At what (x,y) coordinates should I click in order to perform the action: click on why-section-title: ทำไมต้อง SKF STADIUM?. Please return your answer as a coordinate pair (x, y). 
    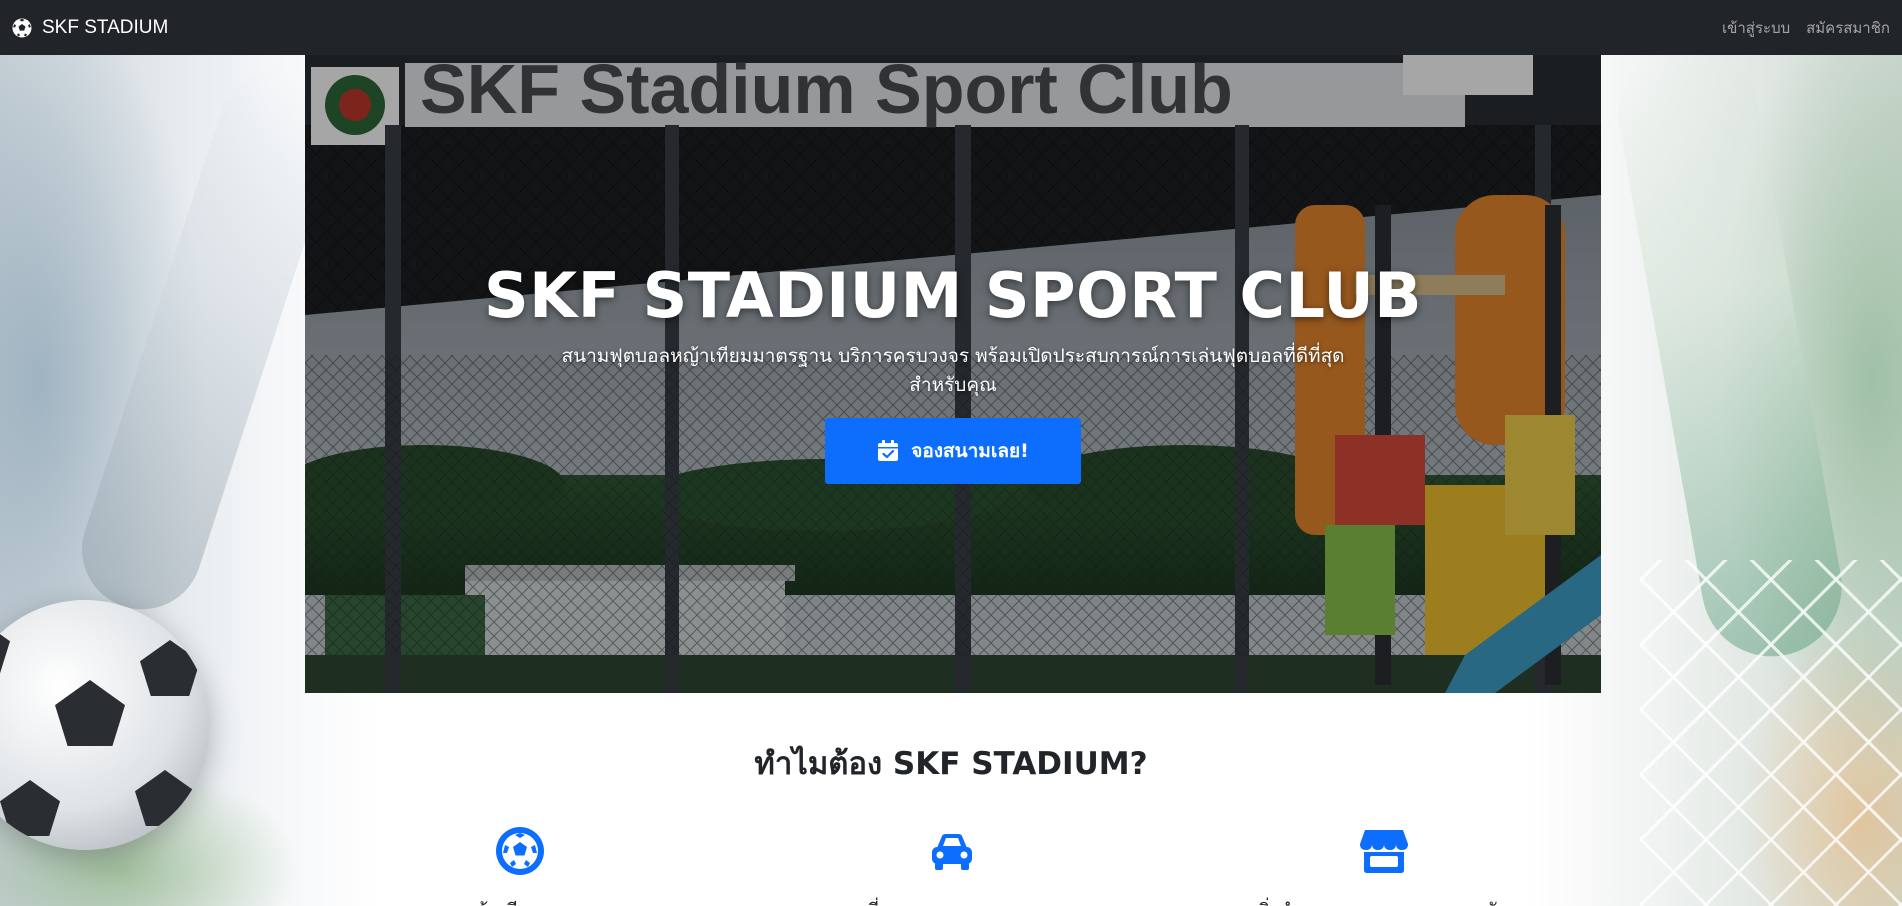
    Looking at the image, I should click on (951, 764).